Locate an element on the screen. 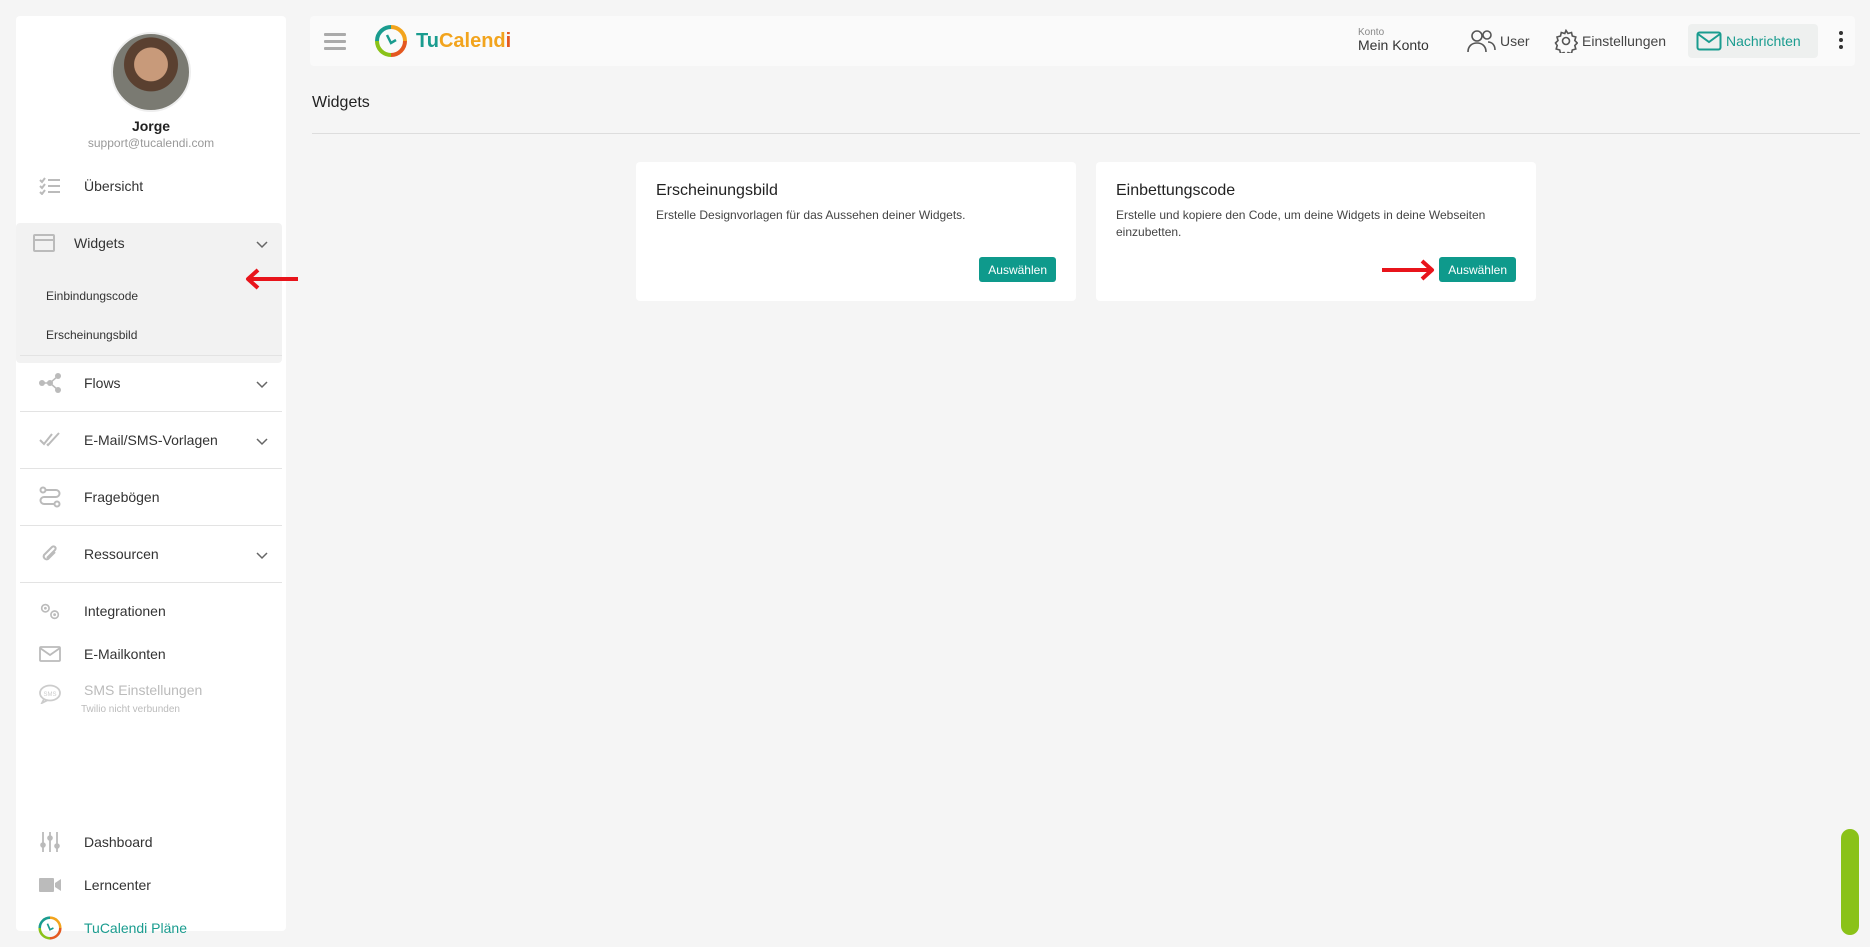 The width and height of the screenshot is (1870, 947). more-options-icon is located at coordinates (1841, 41).